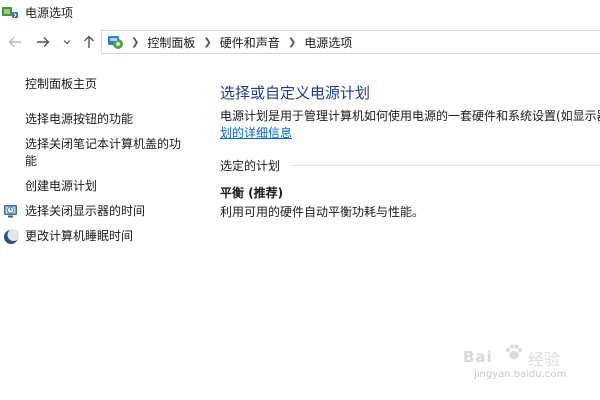 The height and width of the screenshot is (400, 600). Describe the element at coordinates (544, 359) in the screenshot. I see `watermark-brand-cn: 经验` at that location.